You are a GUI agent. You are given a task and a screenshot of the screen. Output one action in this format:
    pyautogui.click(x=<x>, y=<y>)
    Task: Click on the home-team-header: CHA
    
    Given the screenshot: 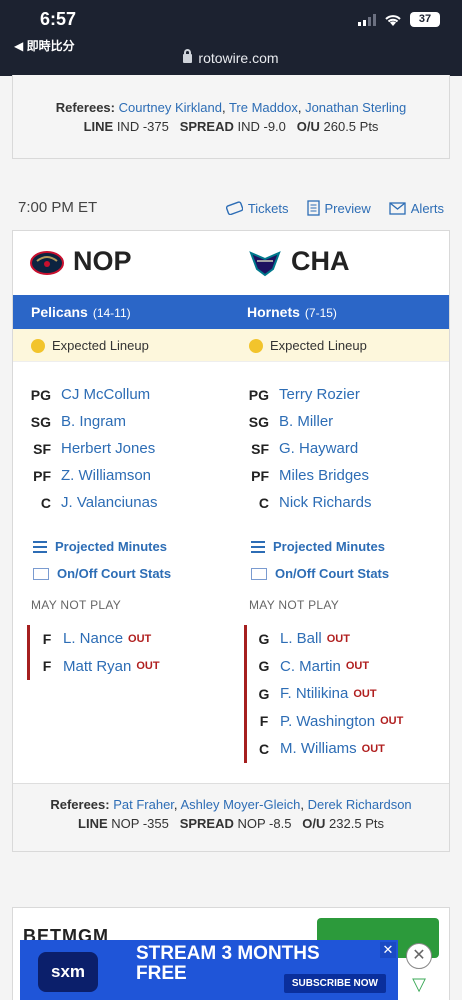 What is the action you would take?
    pyautogui.click(x=298, y=261)
    